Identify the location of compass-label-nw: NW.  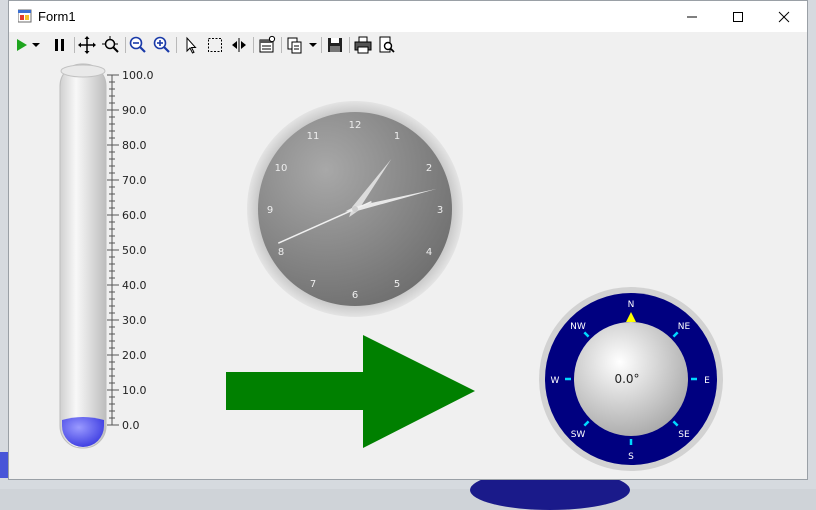
(578, 327).